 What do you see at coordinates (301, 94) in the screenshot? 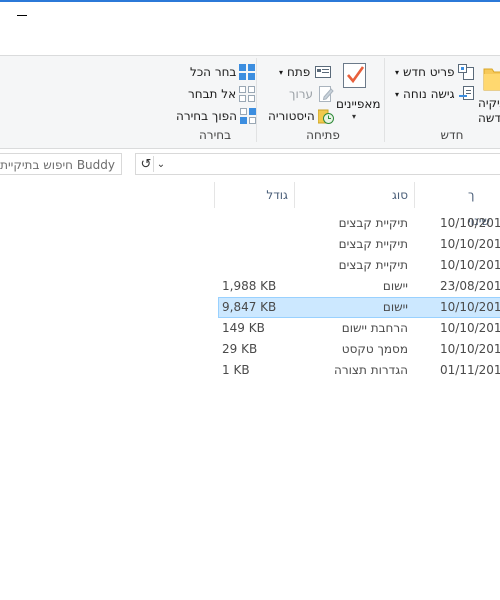
I see `edit-label: ערוך` at bounding box center [301, 94].